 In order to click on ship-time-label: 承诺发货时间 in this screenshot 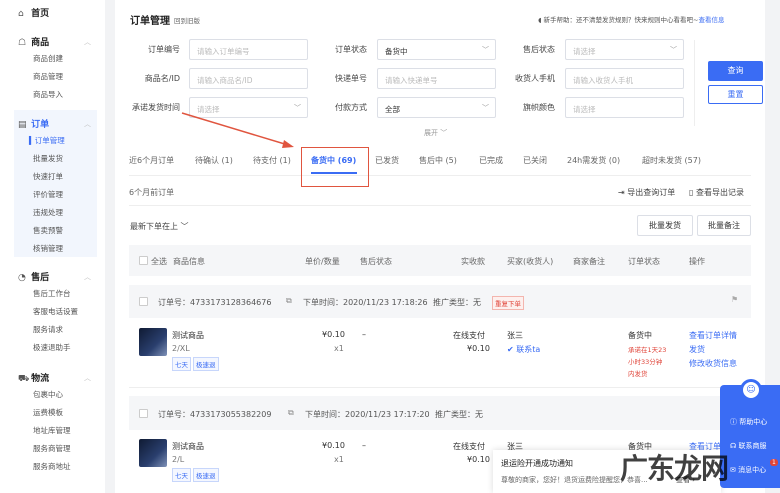, I will do `click(156, 107)`.